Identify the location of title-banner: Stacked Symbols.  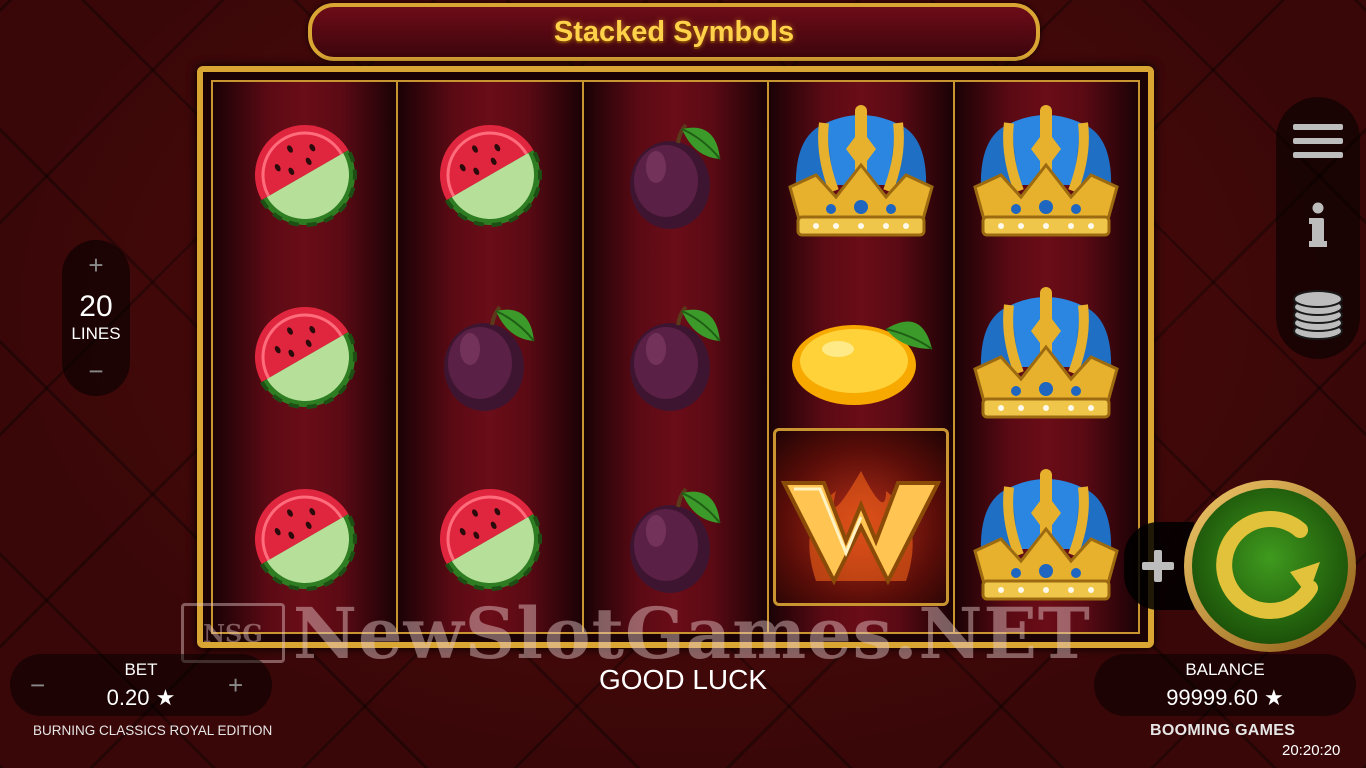
(674, 32).